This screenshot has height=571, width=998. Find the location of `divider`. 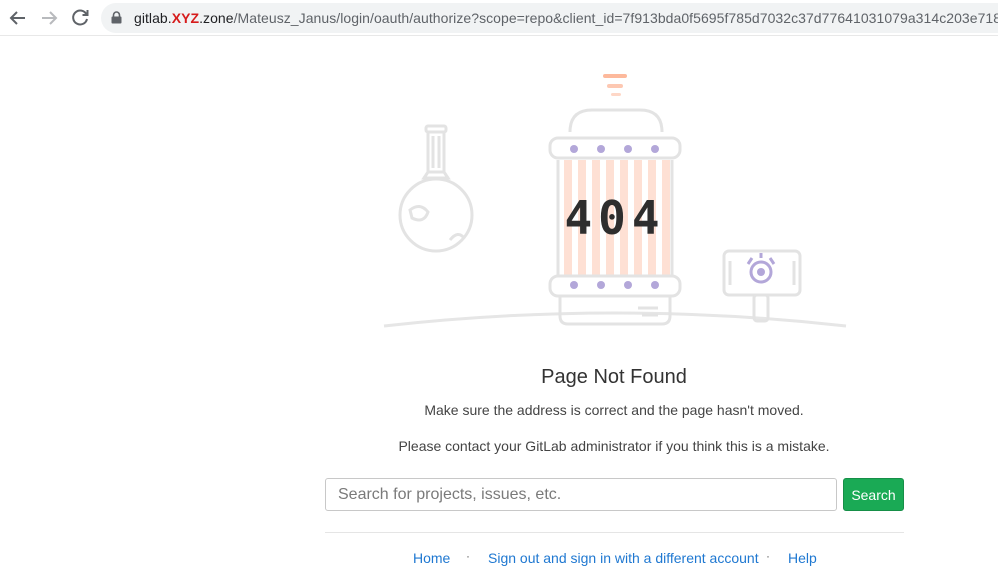

divider is located at coordinates (614, 532).